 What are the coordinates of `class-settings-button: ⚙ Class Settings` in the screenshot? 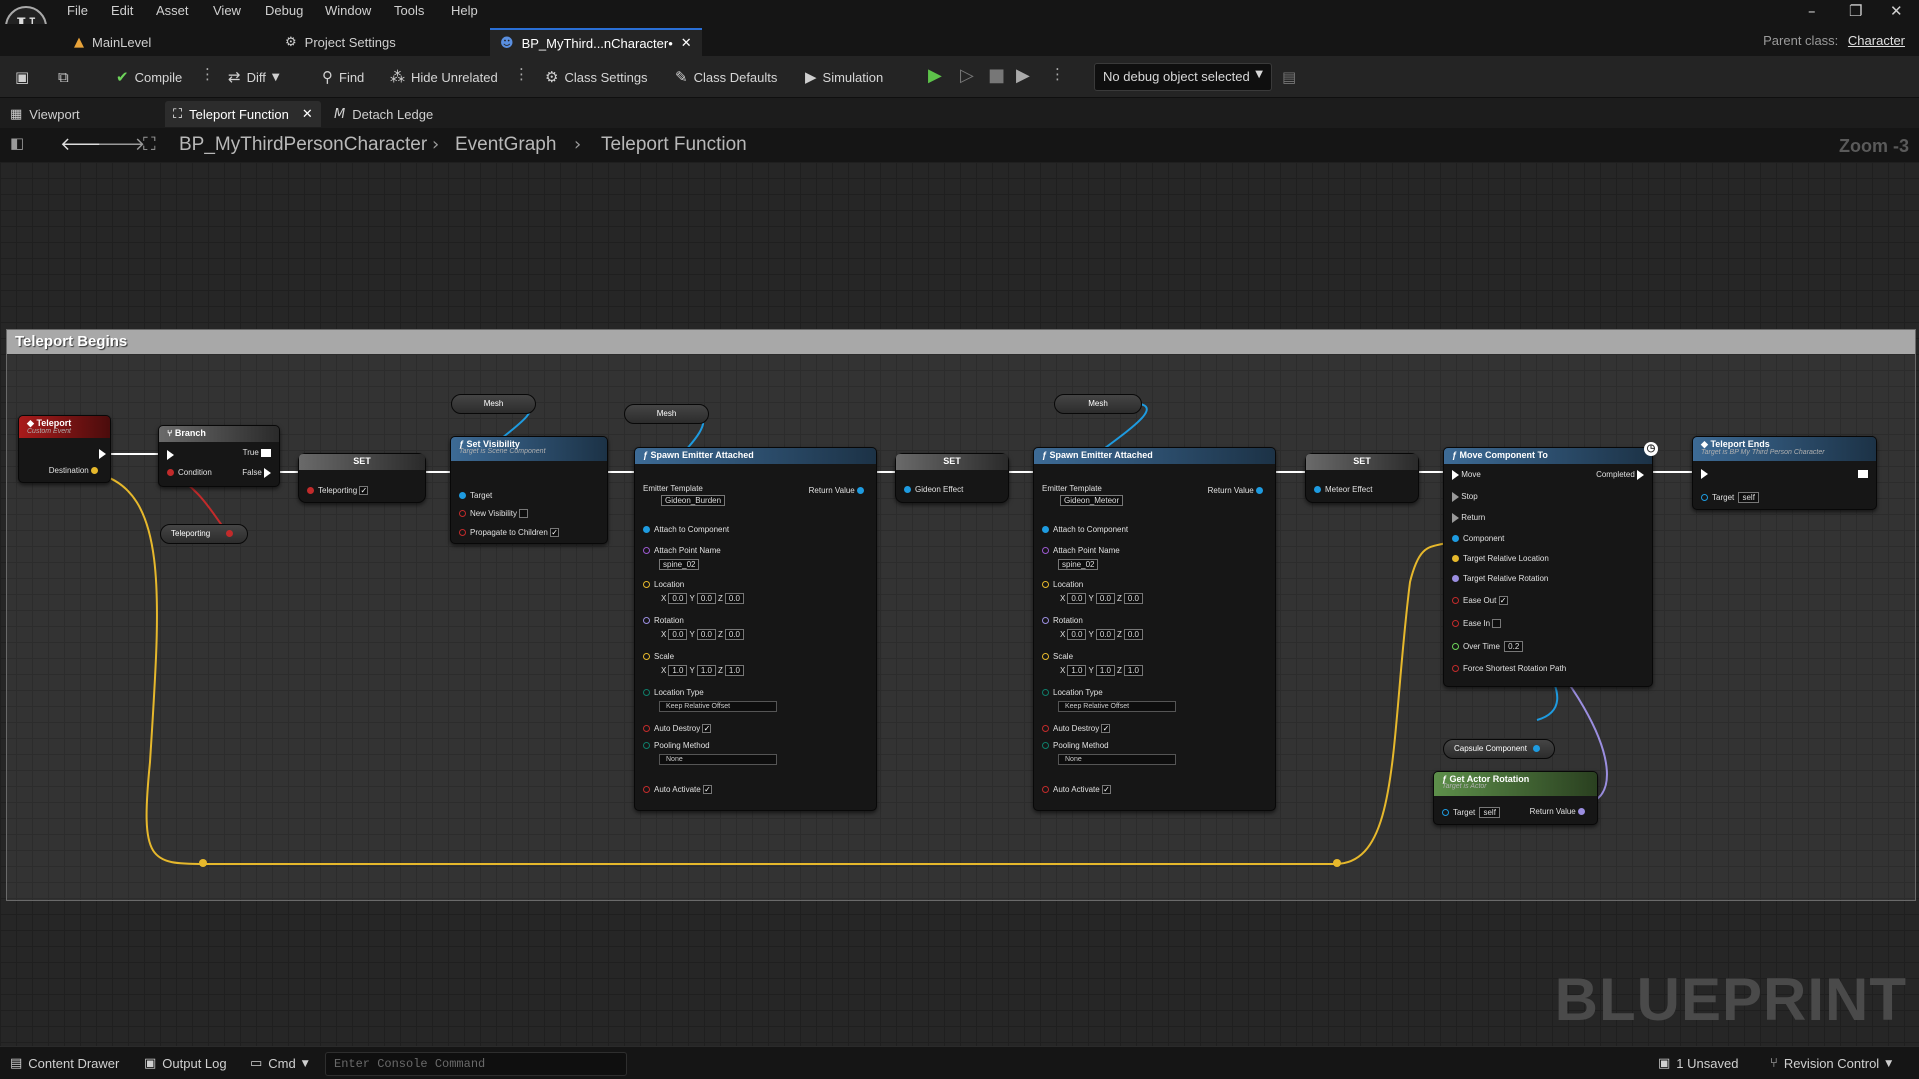 It's located at (596, 77).